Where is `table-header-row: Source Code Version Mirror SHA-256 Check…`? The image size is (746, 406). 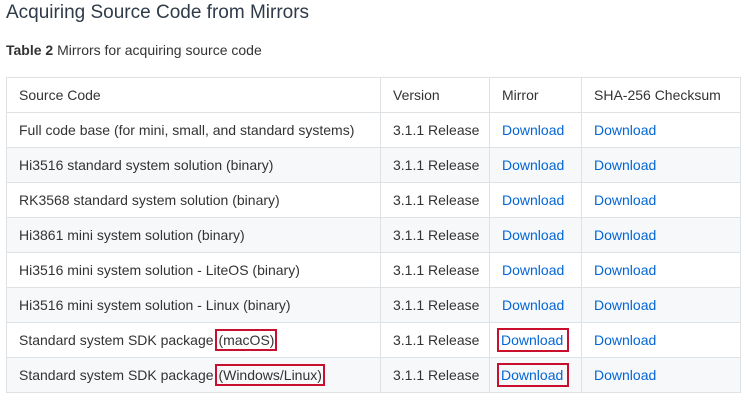
table-header-row: Source Code Version Mirror SHA-256 Check… is located at coordinates (373, 95).